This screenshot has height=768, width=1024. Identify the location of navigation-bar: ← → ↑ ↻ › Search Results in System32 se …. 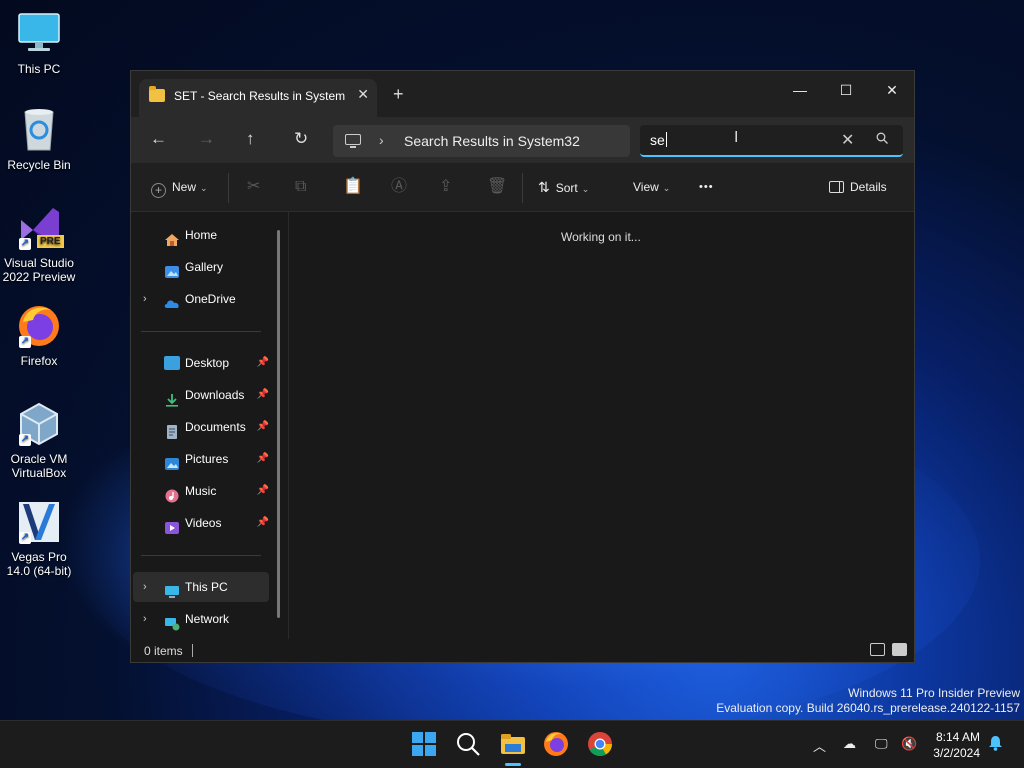
(522, 140).